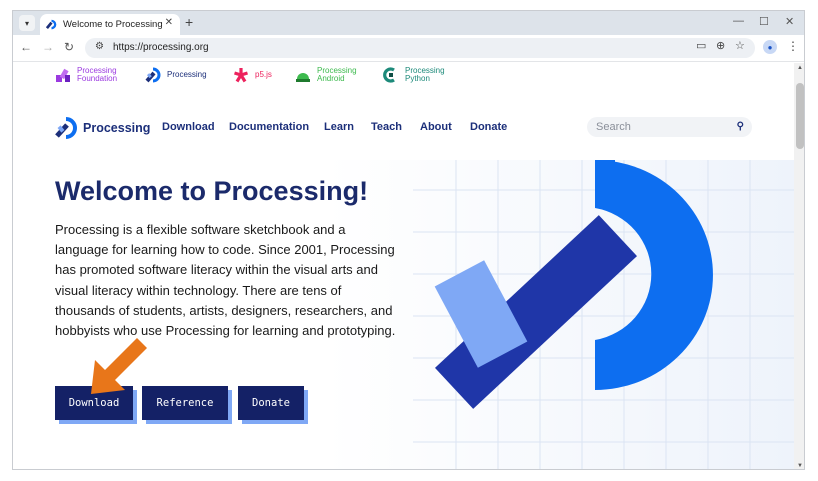 Image resolution: width=818 pixels, height=481 pixels. I want to click on android-logo-icon, so click(303, 77).